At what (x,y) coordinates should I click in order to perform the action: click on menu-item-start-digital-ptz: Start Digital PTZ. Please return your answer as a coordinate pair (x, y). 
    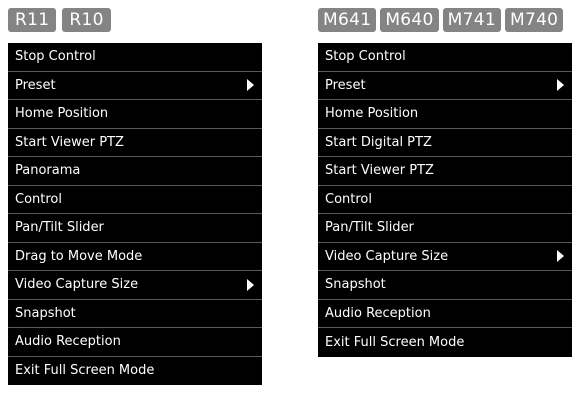
    Looking at the image, I should click on (445, 143).